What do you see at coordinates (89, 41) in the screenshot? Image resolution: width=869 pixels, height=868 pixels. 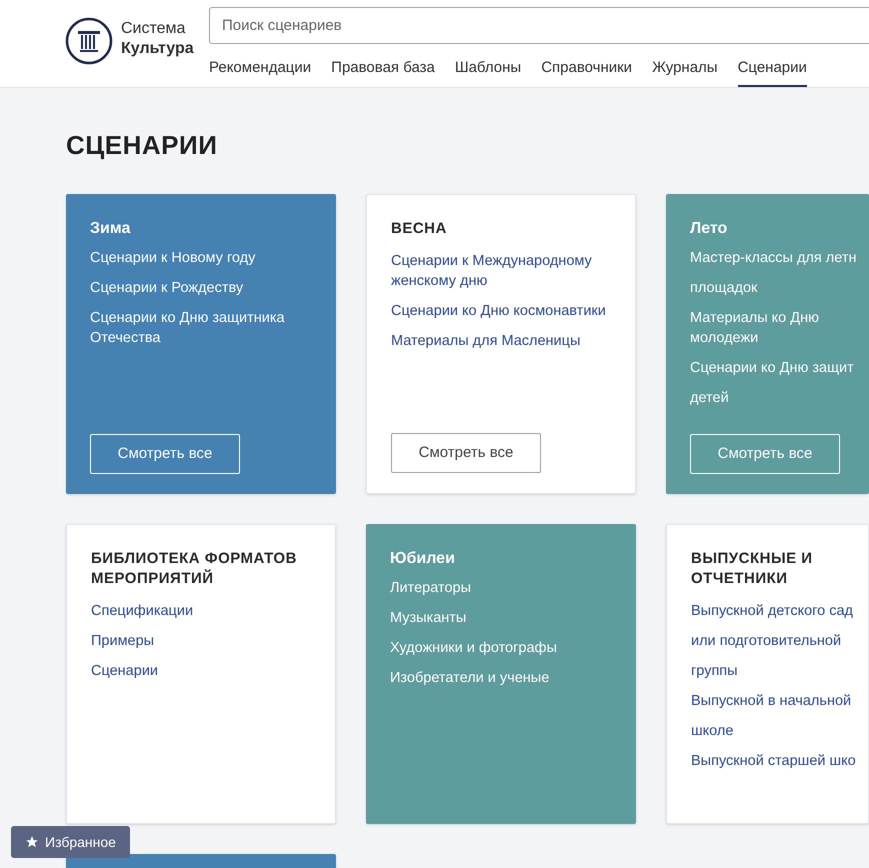 I see `column-logo-icon` at bounding box center [89, 41].